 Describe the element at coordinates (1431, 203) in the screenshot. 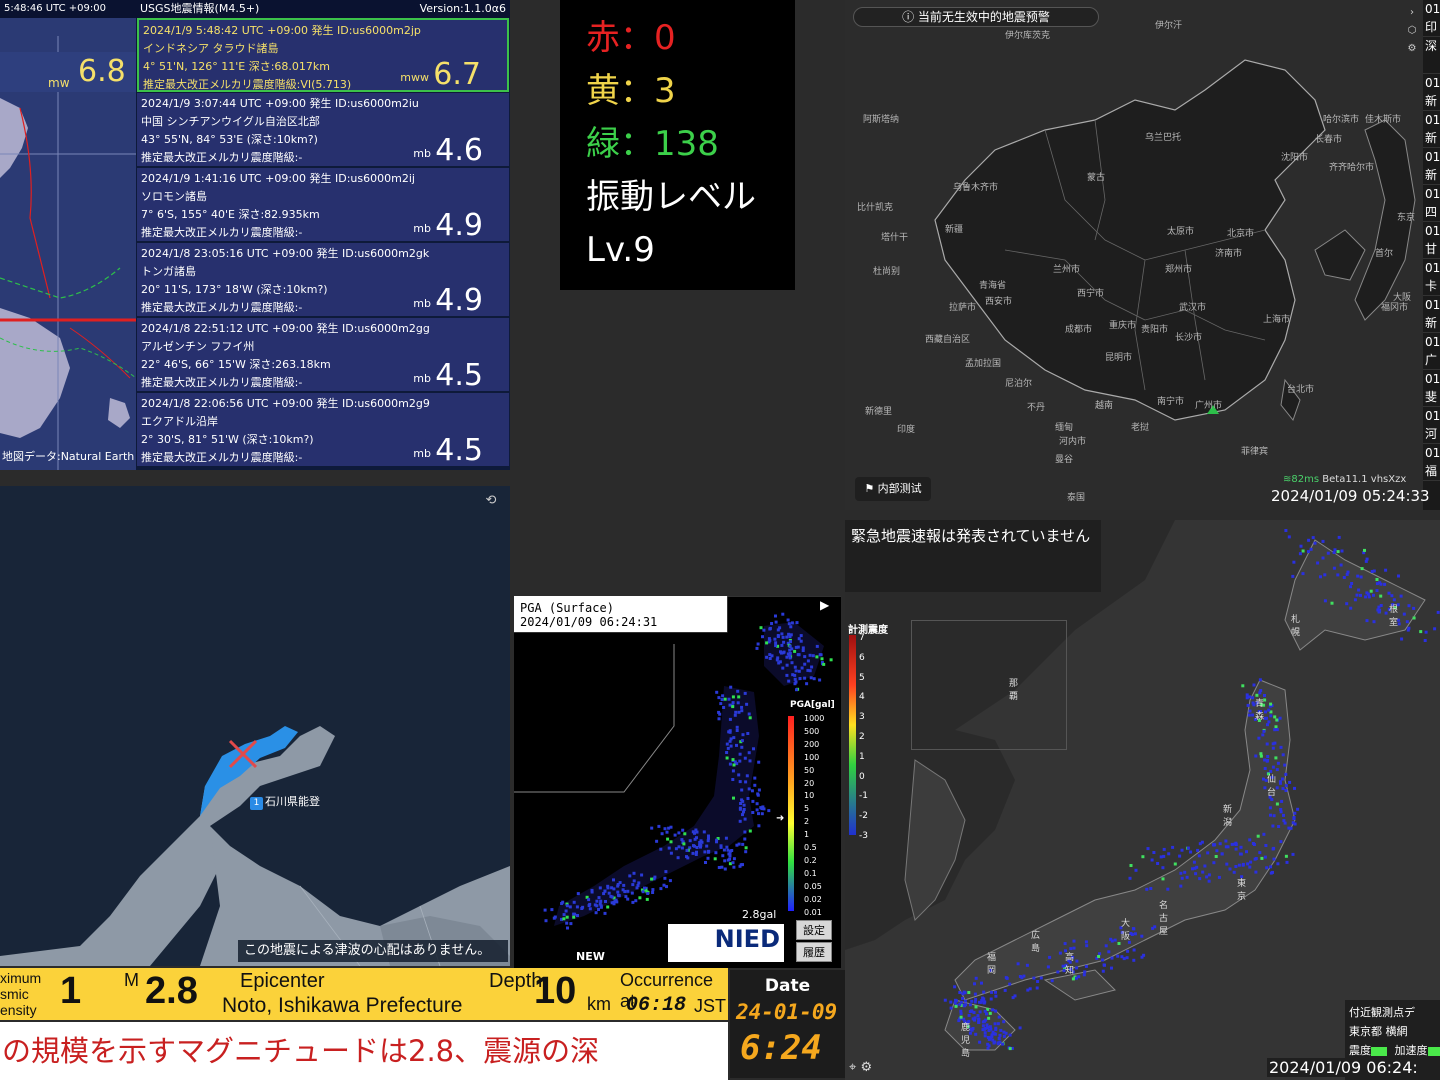

I see `event-item: 01 四` at that location.